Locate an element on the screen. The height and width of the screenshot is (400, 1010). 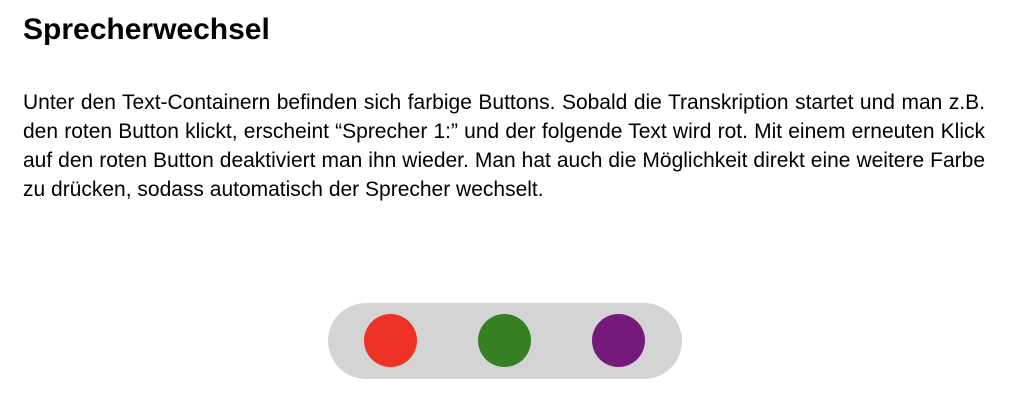
speaker-button-green is located at coordinates (504, 340).